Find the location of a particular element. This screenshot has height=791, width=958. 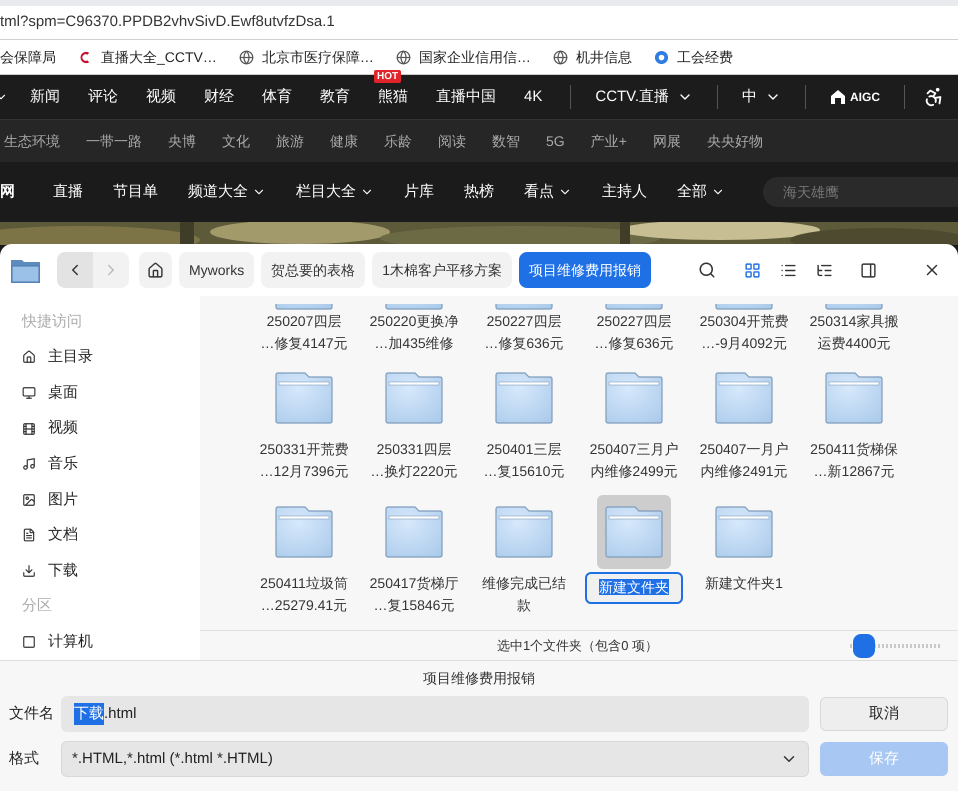

rename-field: 新建文件夹 is located at coordinates (634, 588).